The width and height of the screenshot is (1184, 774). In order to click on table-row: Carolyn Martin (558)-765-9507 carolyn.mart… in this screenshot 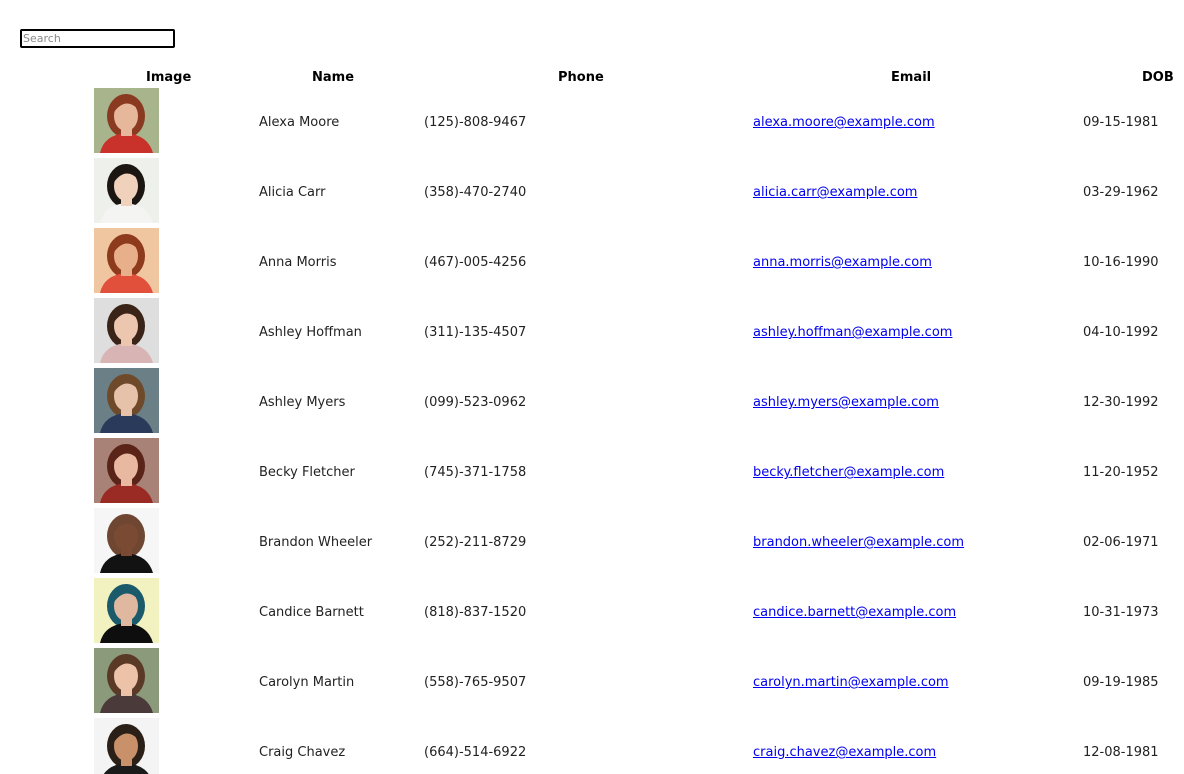, I will do `click(592, 683)`.